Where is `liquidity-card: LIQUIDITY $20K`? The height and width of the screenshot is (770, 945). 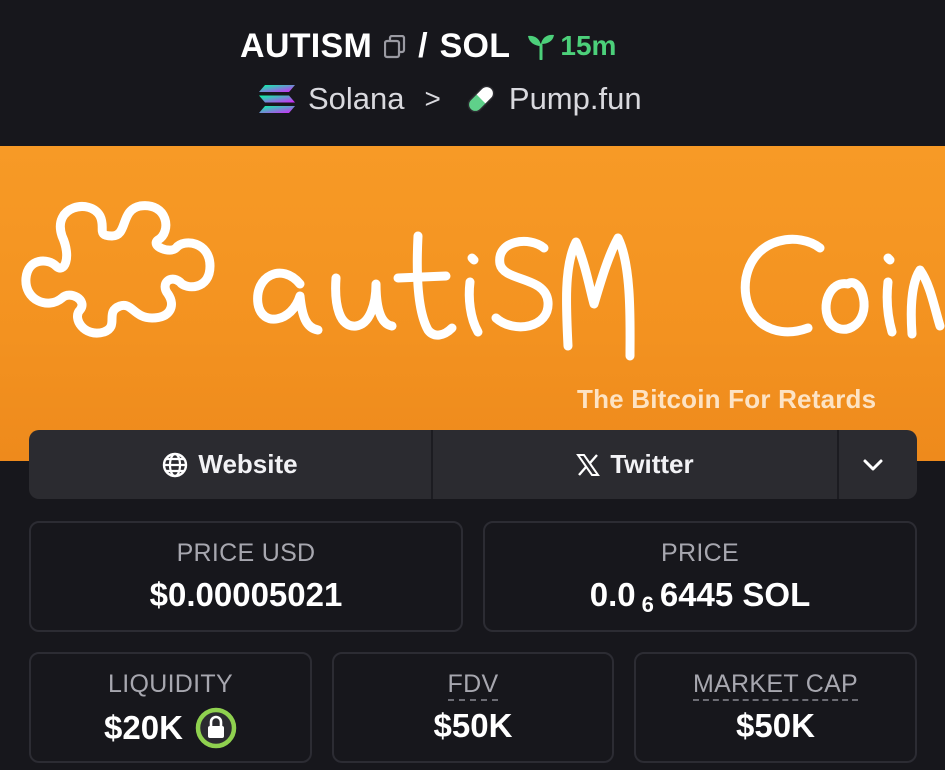 liquidity-card: LIQUIDITY $20K is located at coordinates (170, 707).